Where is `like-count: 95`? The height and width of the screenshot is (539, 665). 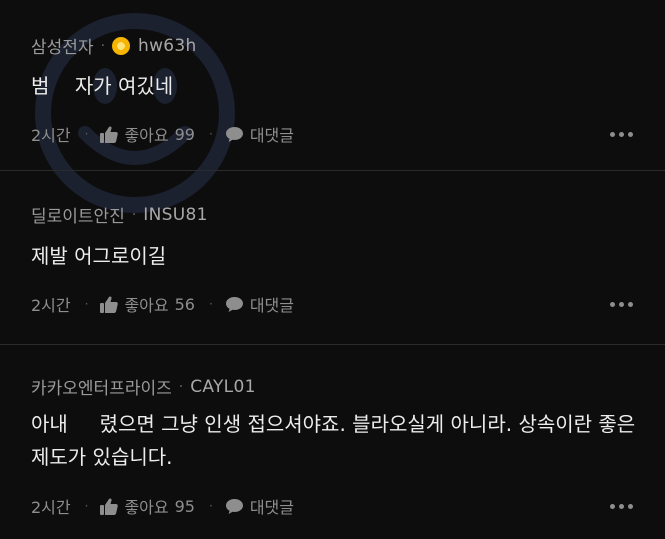 like-count: 95 is located at coordinates (184, 506).